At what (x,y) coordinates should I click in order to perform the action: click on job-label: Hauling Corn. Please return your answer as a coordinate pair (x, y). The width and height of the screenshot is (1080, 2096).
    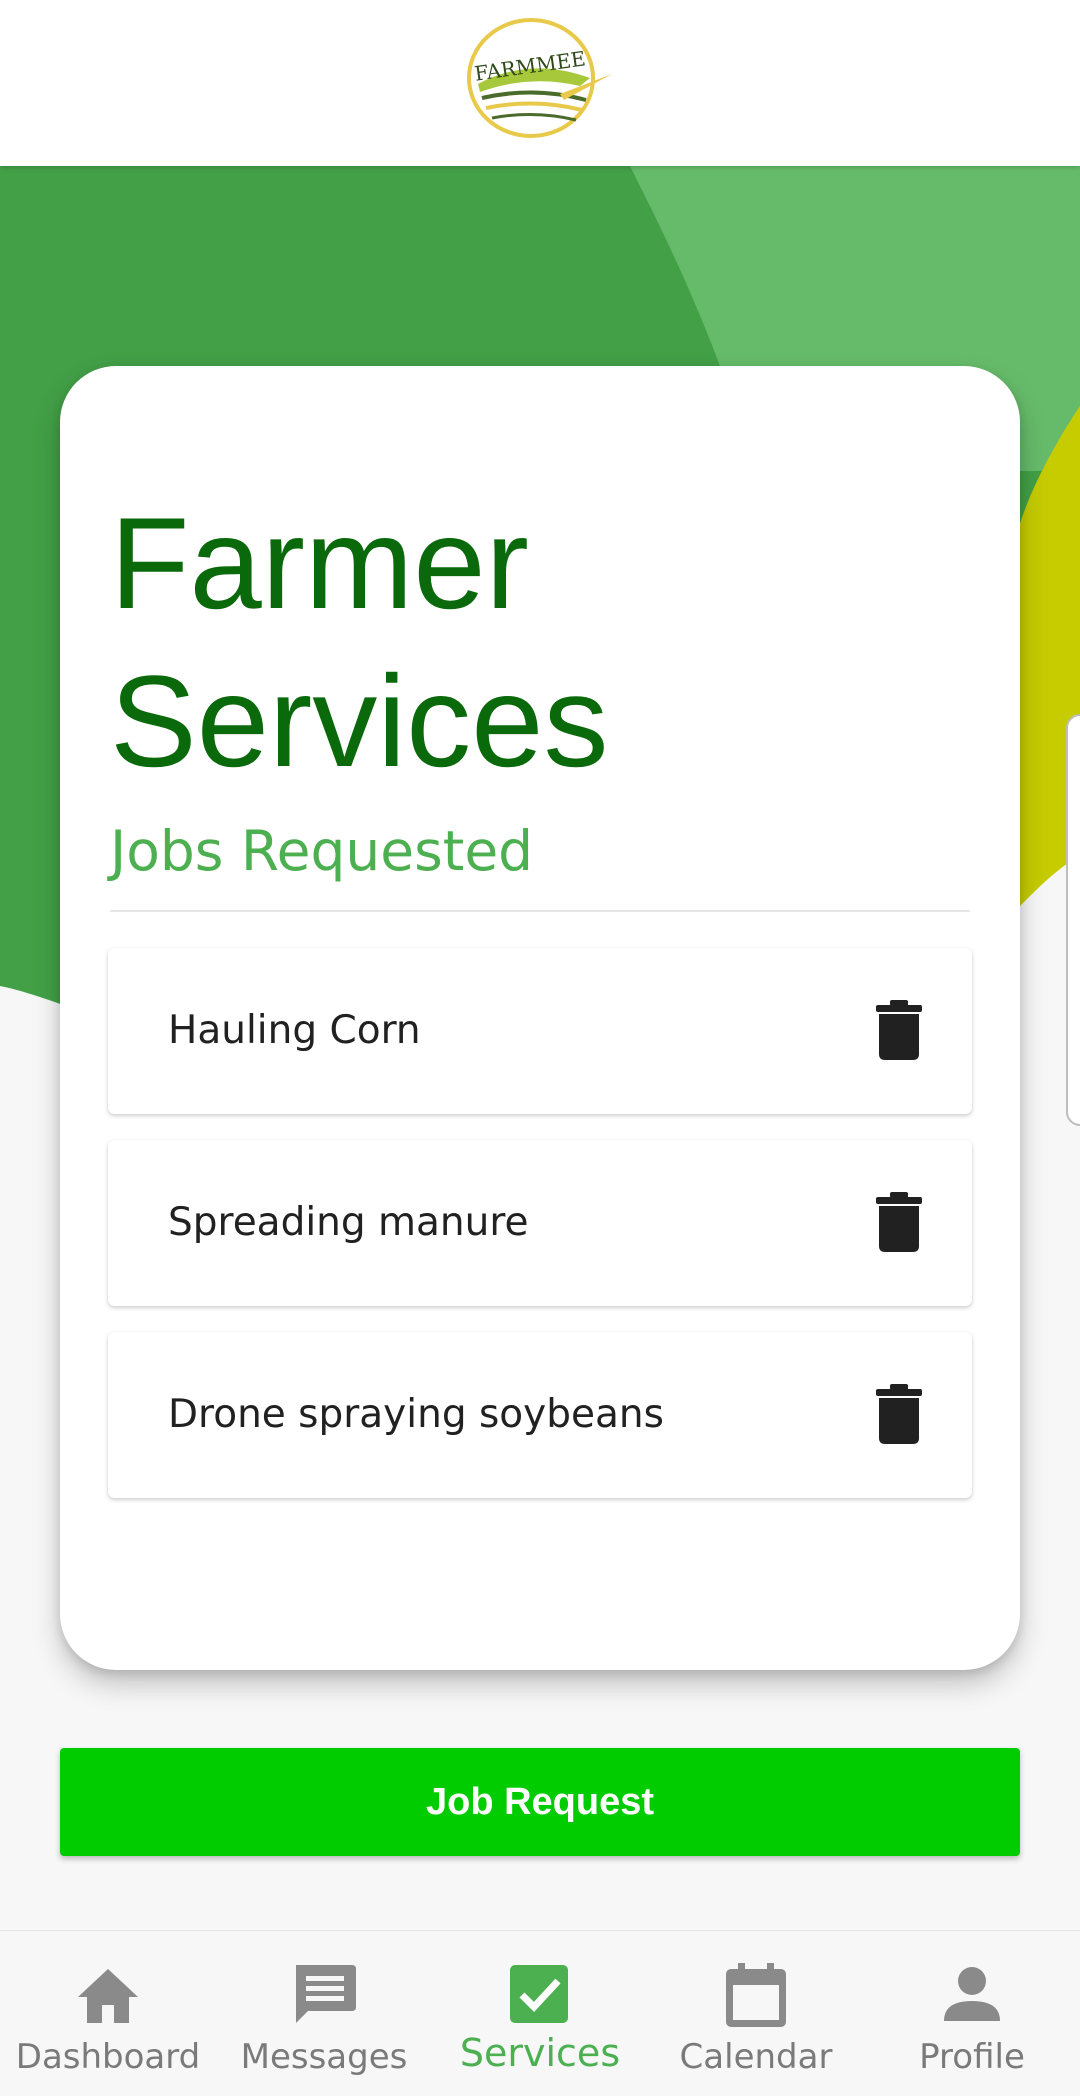
    Looking at the image, I should click on (294, 1030).